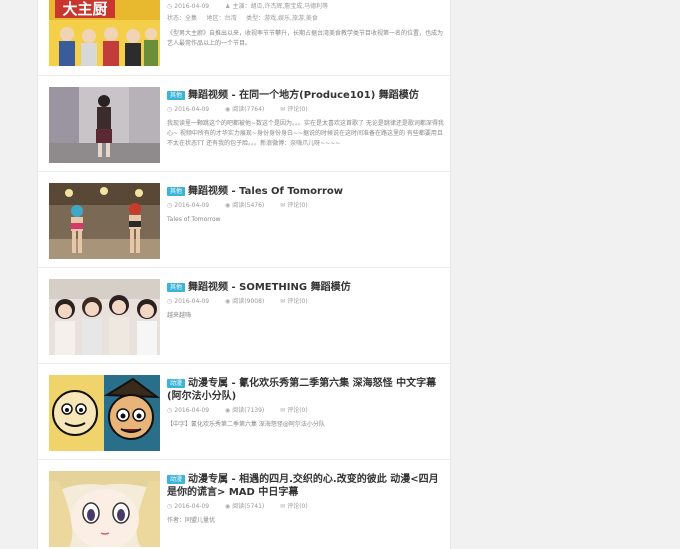 The height and width of the screenshot is (549, 680). I want to click on post-meta-3: ◷ 2016-04-09 ◉ 阅读(9008) ✉ 评论(0), so click(305, 301).